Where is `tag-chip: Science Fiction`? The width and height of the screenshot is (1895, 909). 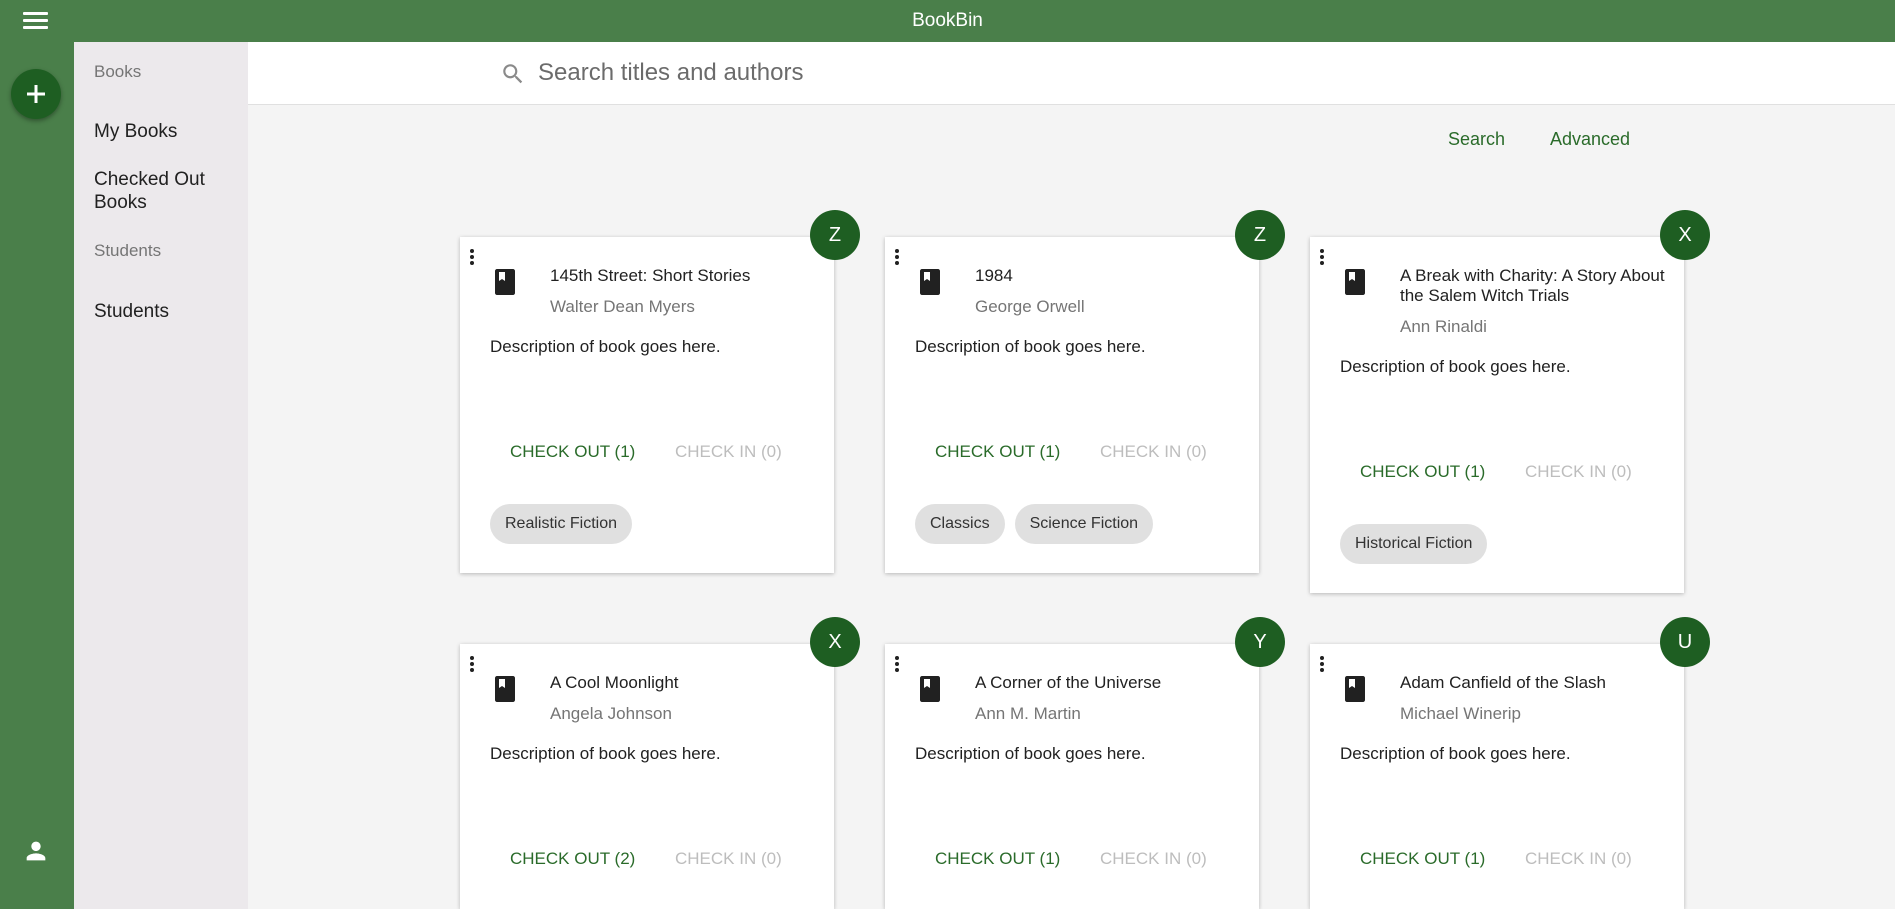 tag-chip: Science Fiction is located at coordinates (1084, 524).